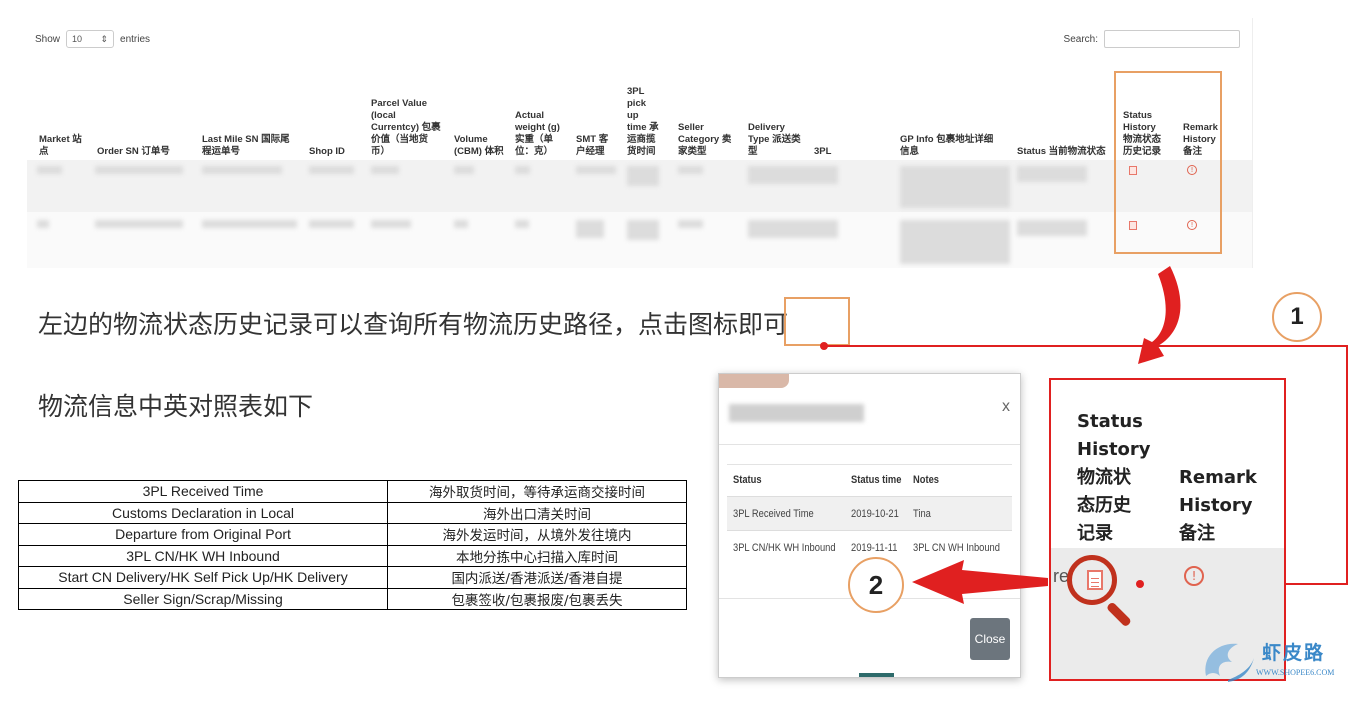  What do you see at coordinates (796, 413) in the screenshot?
I see `modal-title-blurred` at bounding box center [796, 413].